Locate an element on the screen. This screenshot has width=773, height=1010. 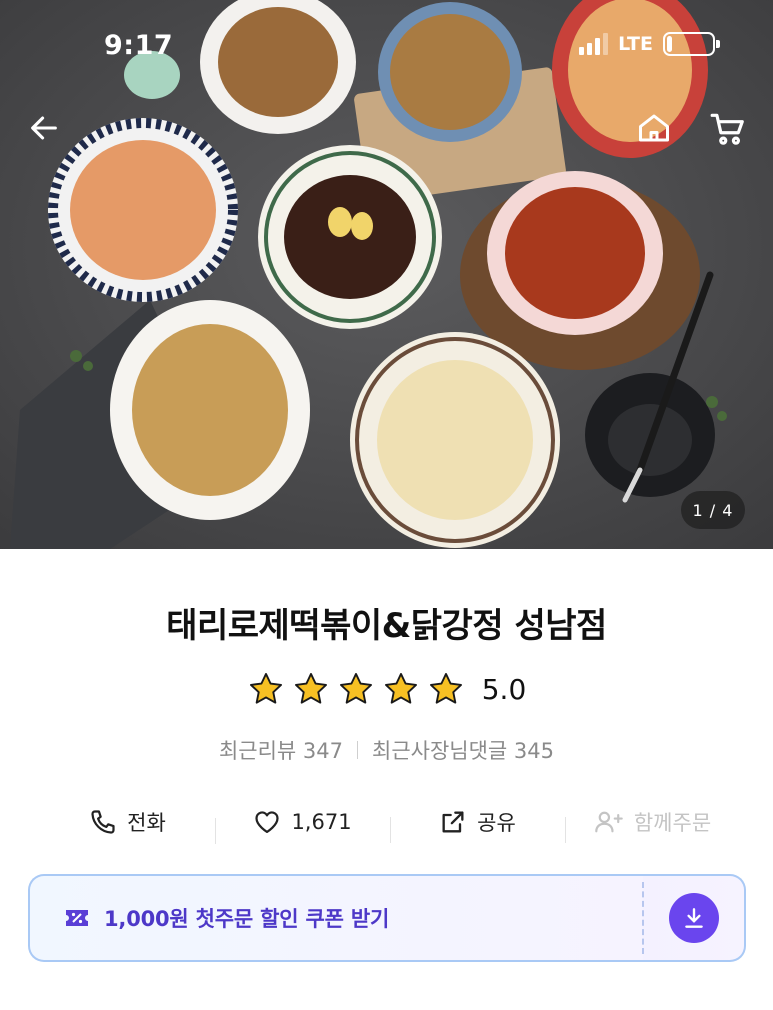
group-order-button: 함께주문 is located at coordinates (652, 825).